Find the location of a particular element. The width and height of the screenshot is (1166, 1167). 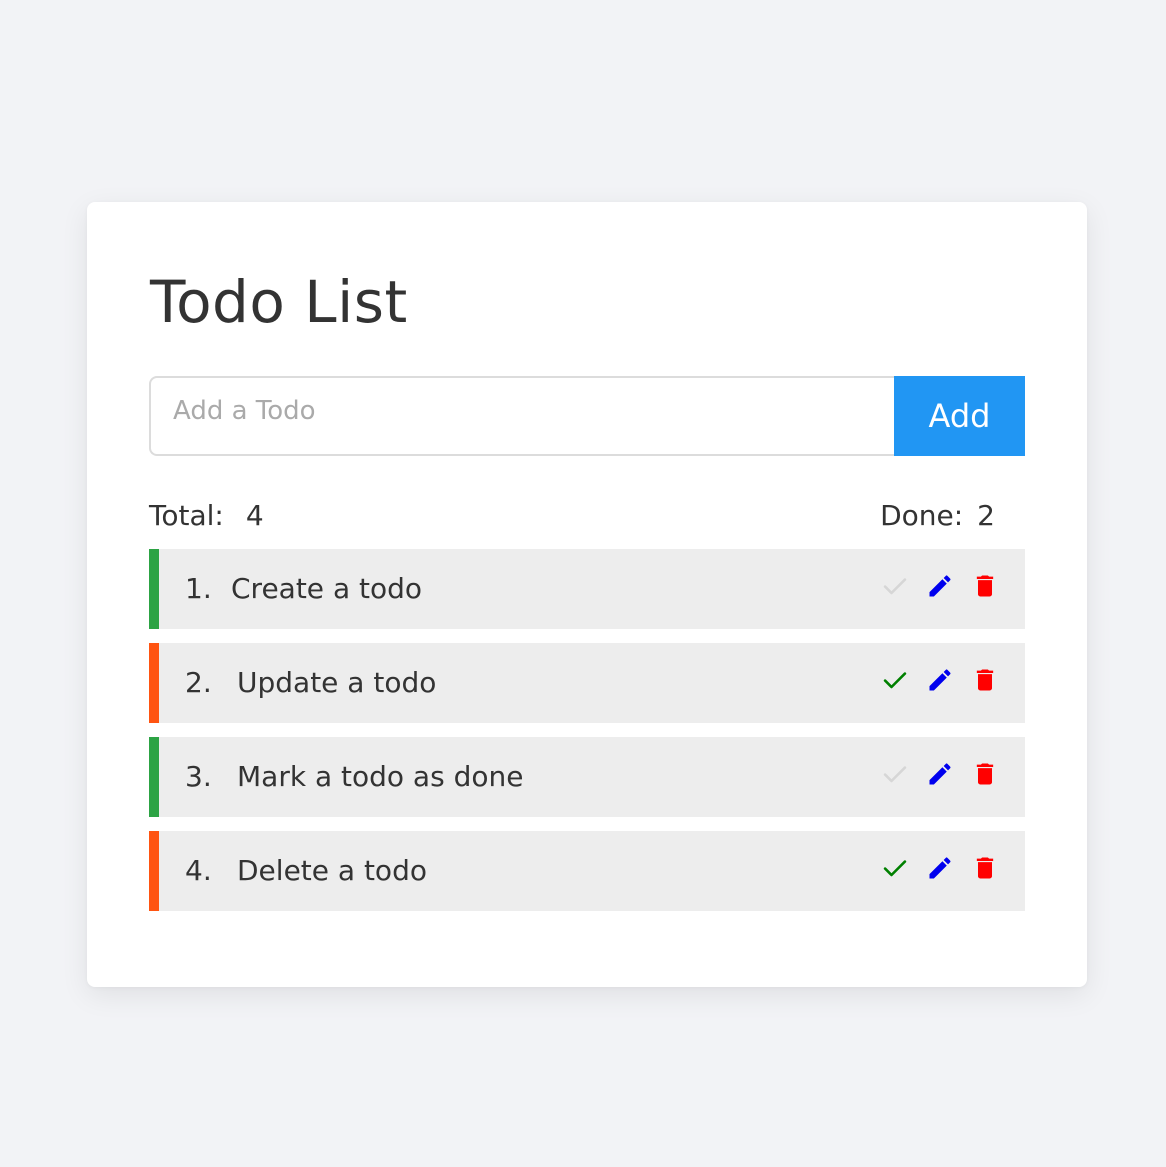

done-label: Done: is located at coordinates (922, 515).